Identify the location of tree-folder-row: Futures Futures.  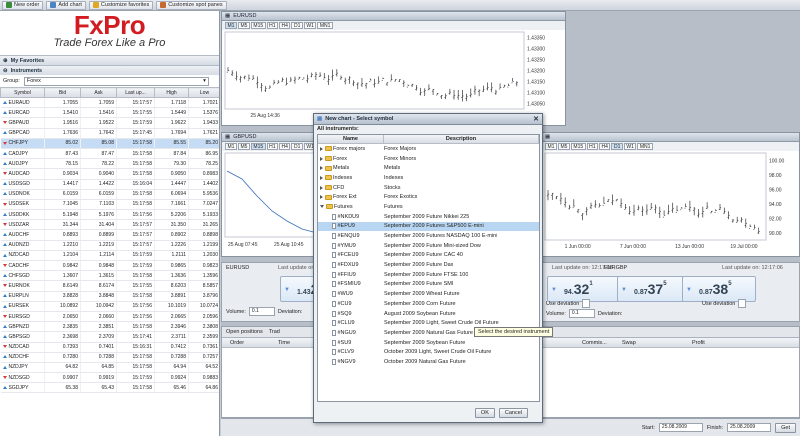
(428, 207).